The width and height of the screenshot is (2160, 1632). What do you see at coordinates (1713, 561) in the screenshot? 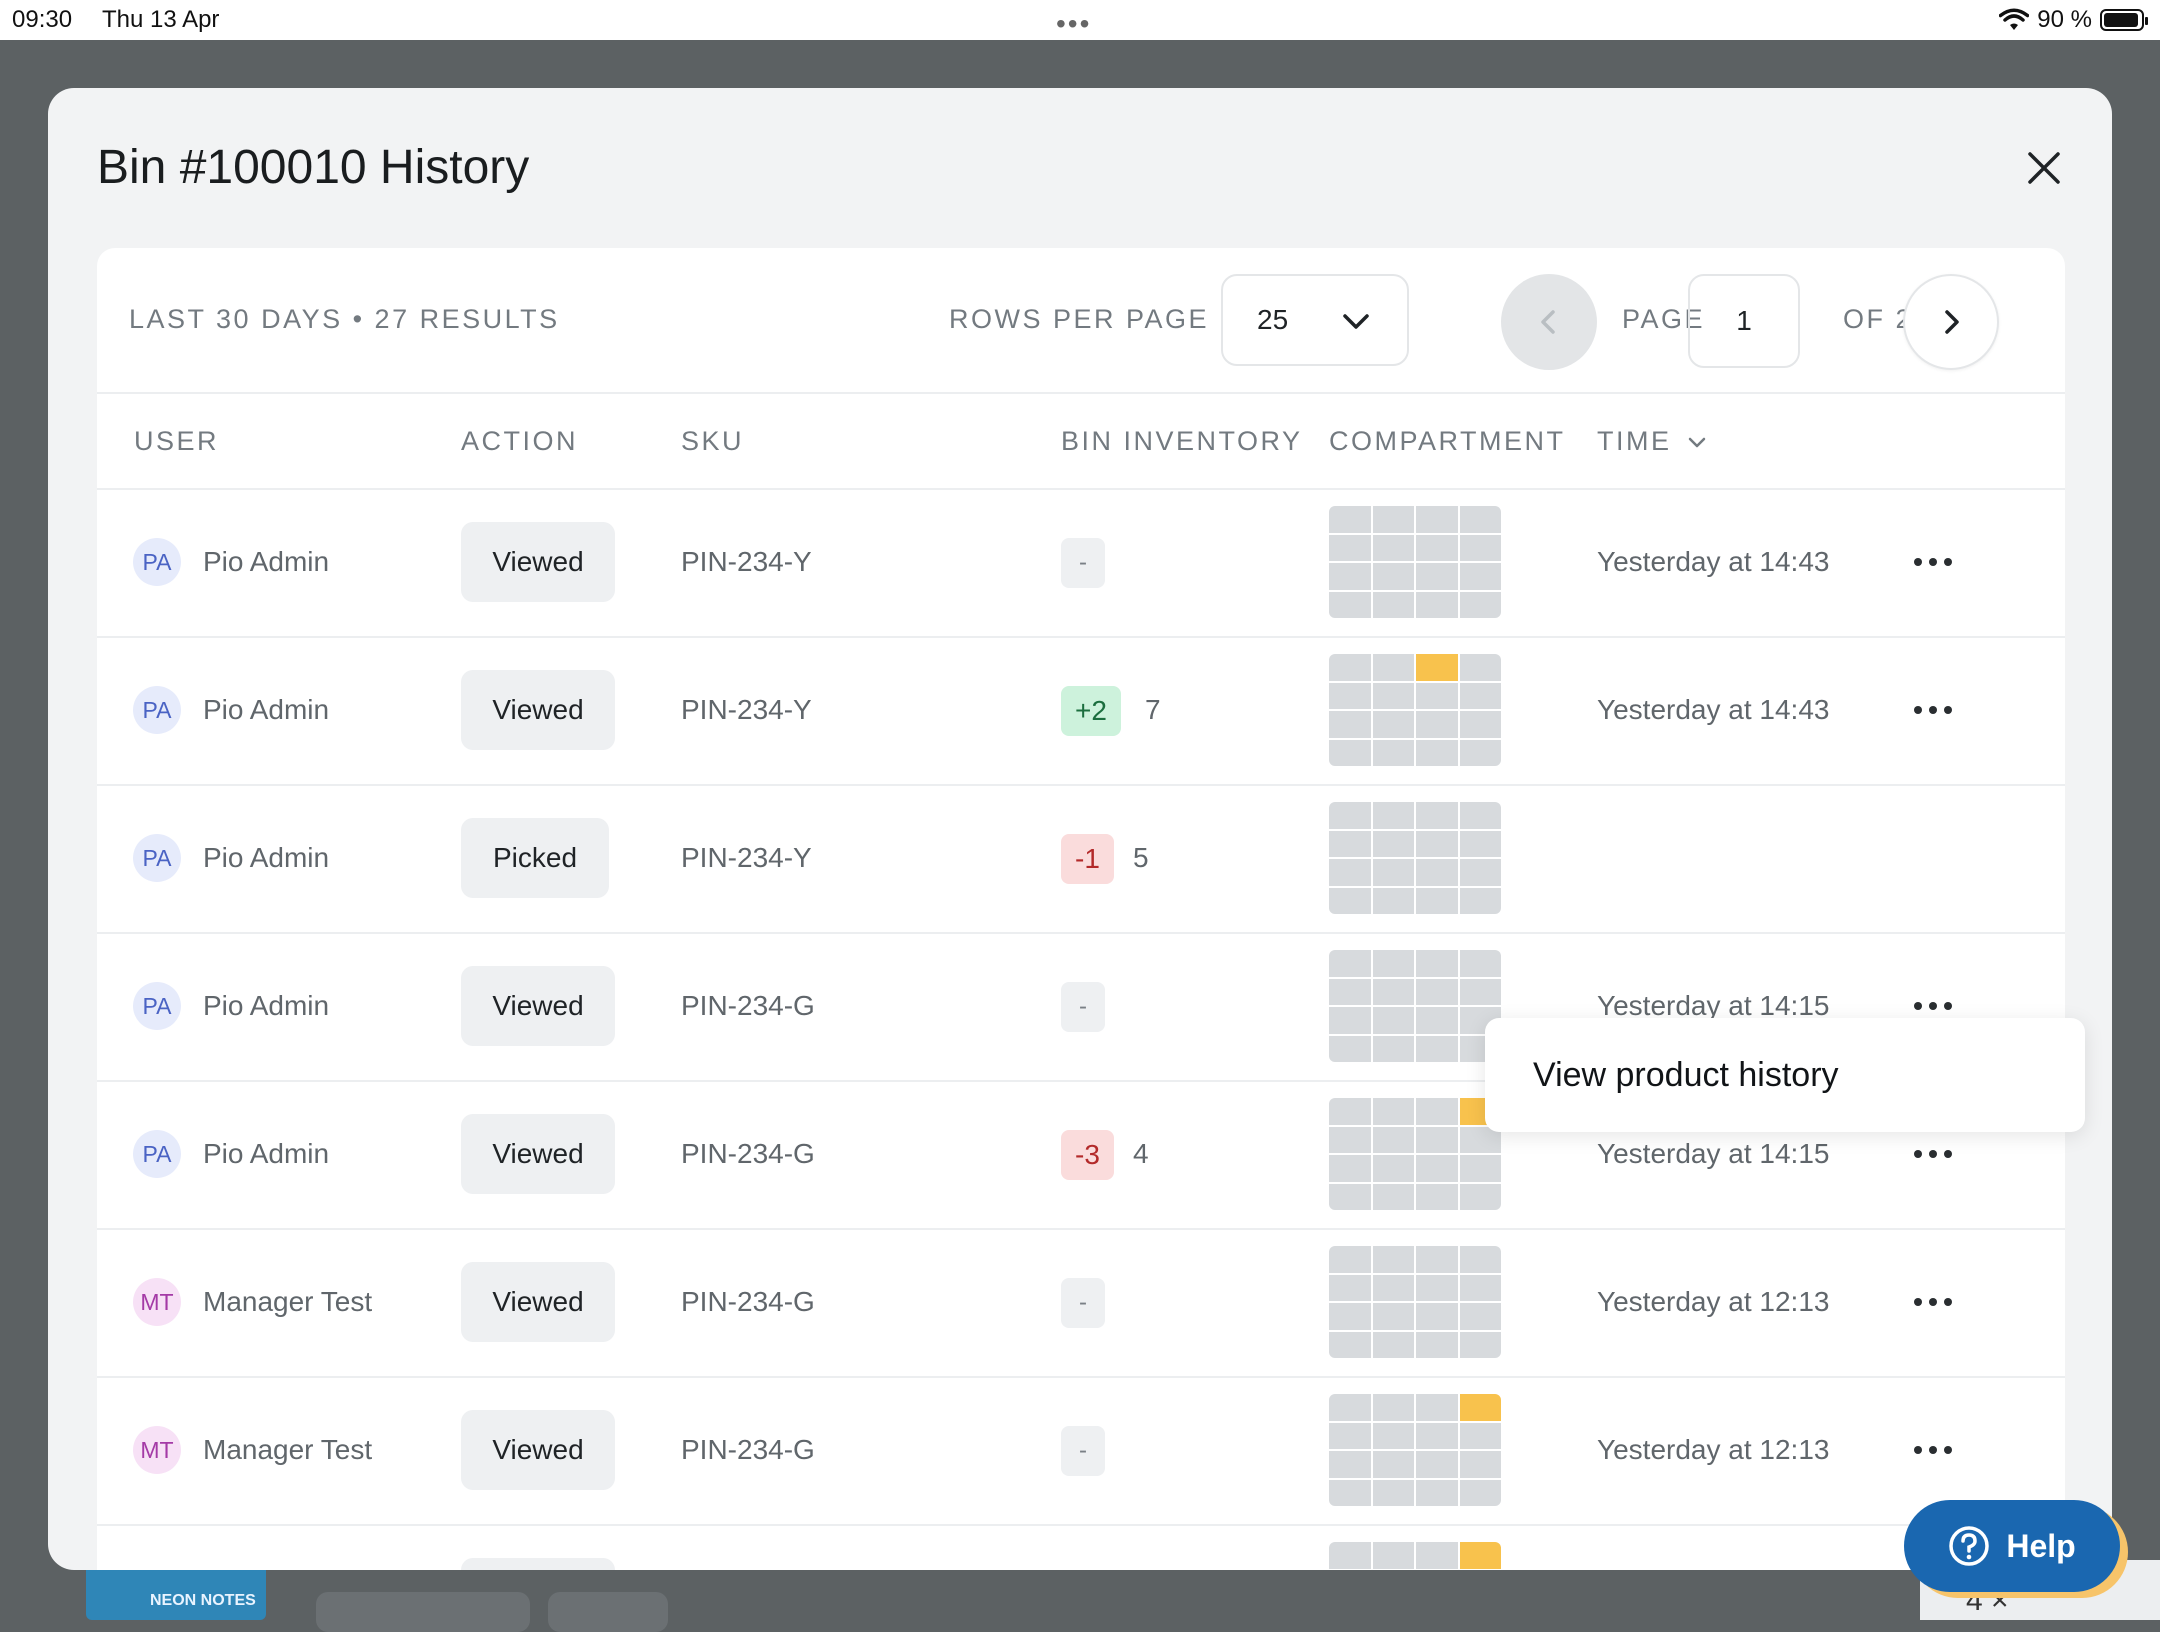
I see `event-time: Yesterday at 14:43` at bounding box center [1713, 561].